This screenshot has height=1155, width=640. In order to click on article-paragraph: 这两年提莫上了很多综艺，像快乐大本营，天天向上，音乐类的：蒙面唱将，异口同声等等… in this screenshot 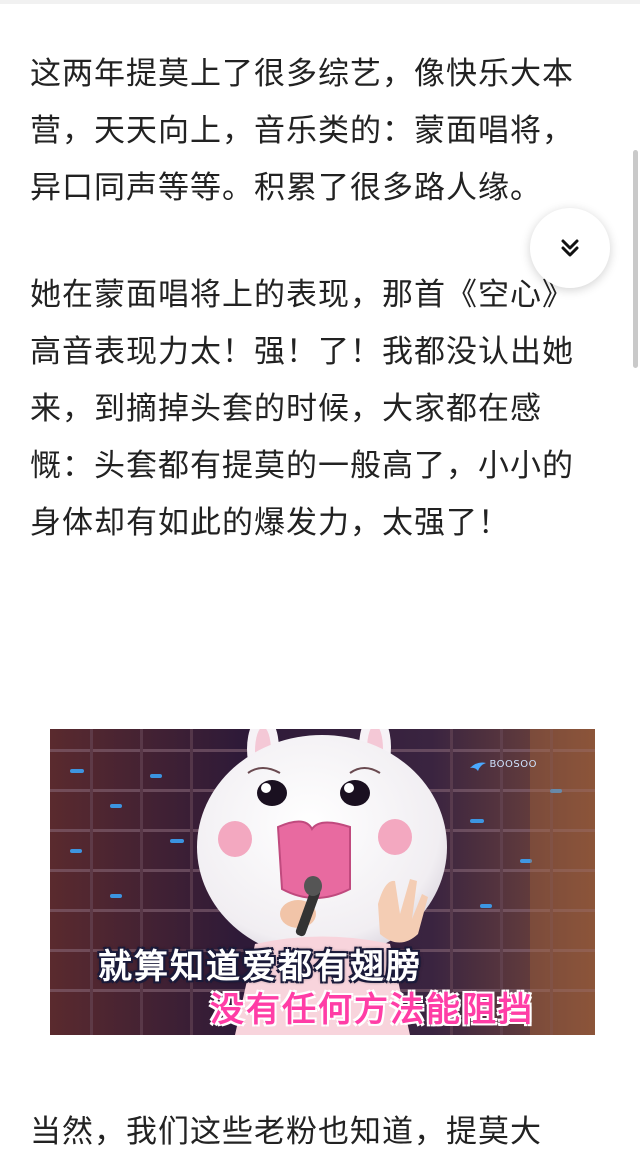, I will do `click(302, 131)`.